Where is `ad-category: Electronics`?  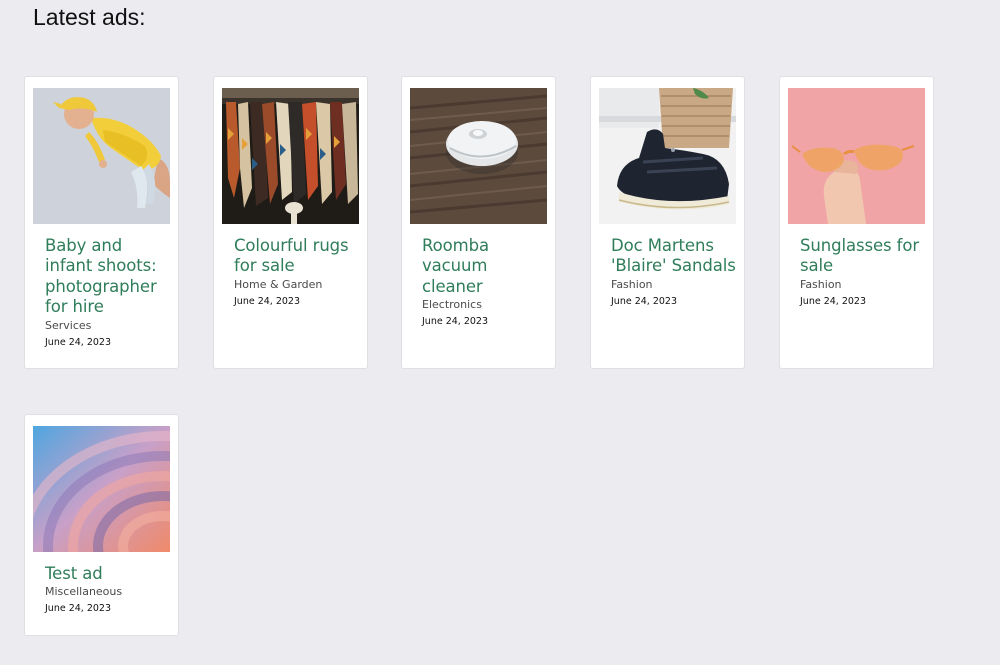 ad-category: Electronics is located at coordinates (452, 305).